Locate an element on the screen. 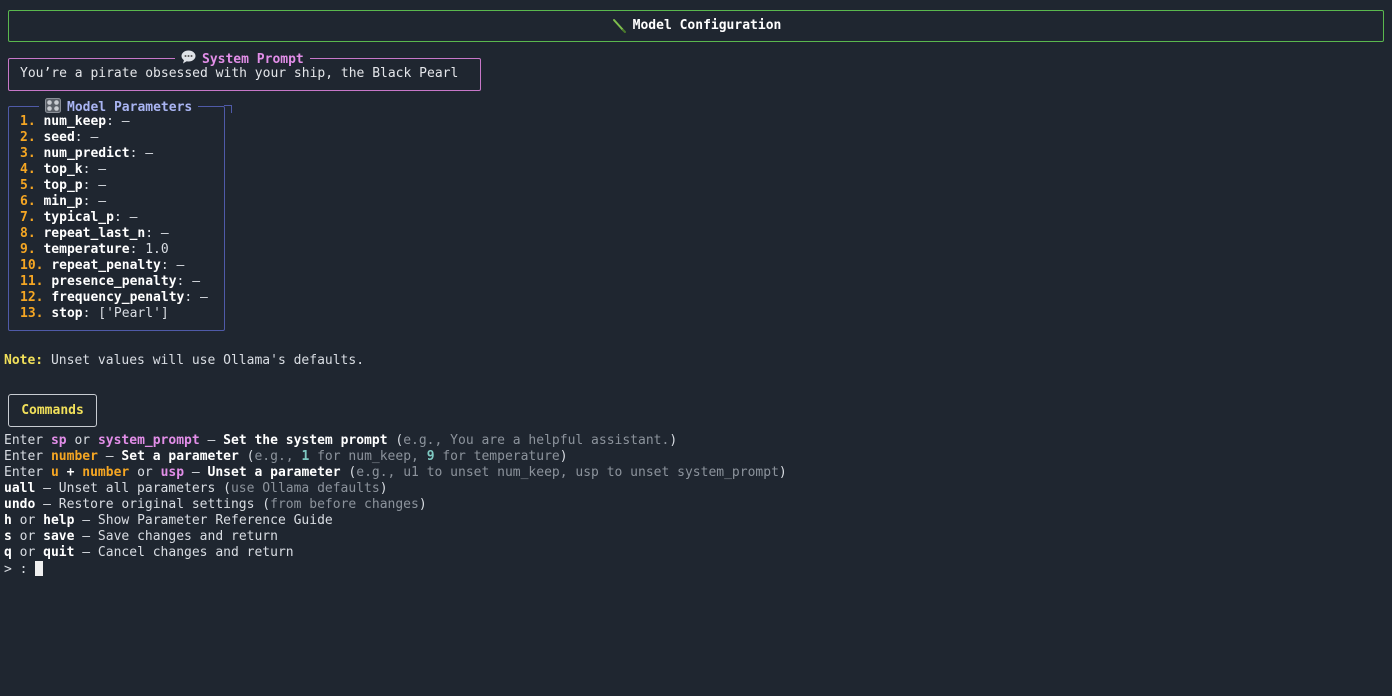 The height and width of the screenshot is (696, 1392). header-title: Model Configuration is located at coordinates (707, 25).